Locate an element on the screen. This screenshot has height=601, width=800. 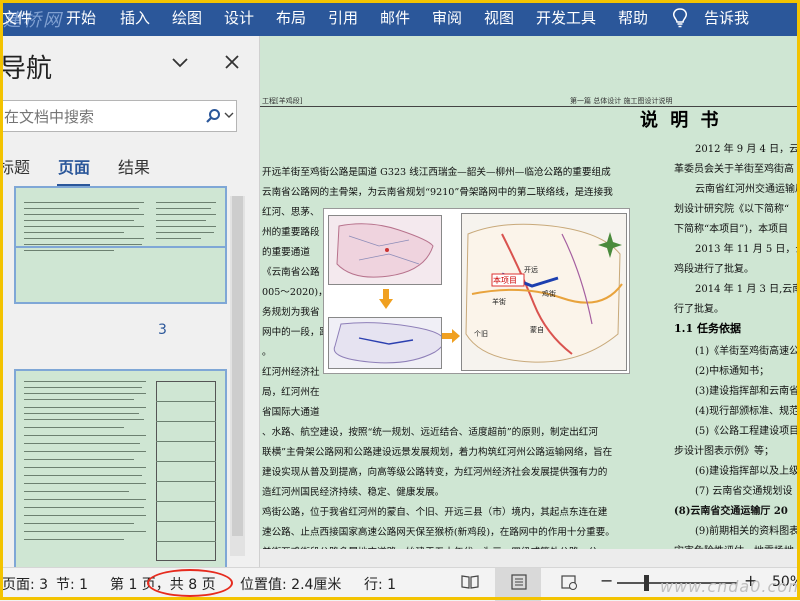
web-layout-icon is located at coordinates (569, 582).